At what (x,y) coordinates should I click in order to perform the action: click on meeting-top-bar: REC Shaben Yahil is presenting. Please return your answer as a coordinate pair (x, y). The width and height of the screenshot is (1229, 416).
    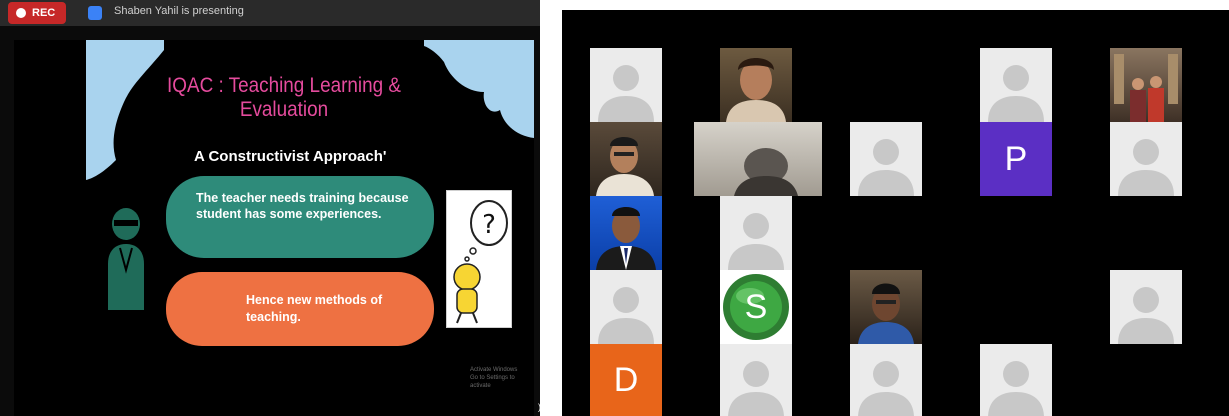
    Looking at the image, I should click on (270, 13).